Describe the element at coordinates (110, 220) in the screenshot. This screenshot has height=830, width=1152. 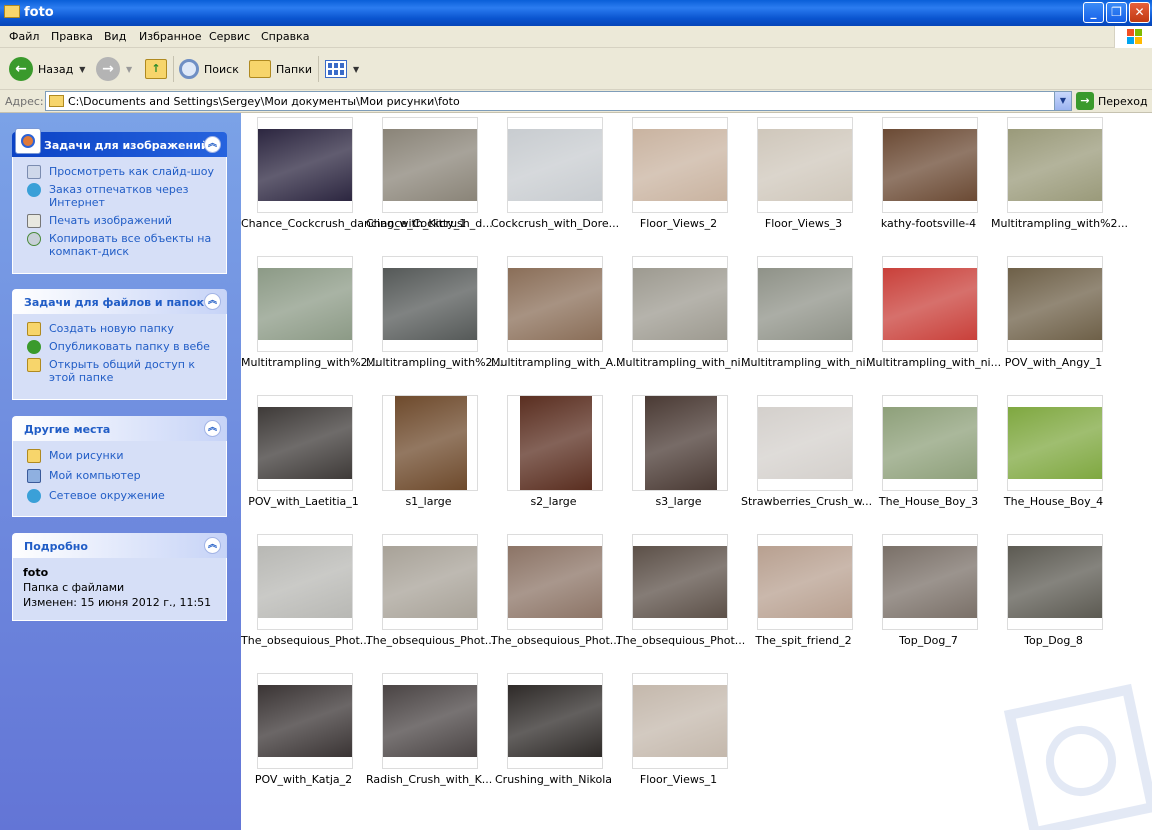
I see `task-print-label: Печать изображений` at that location.